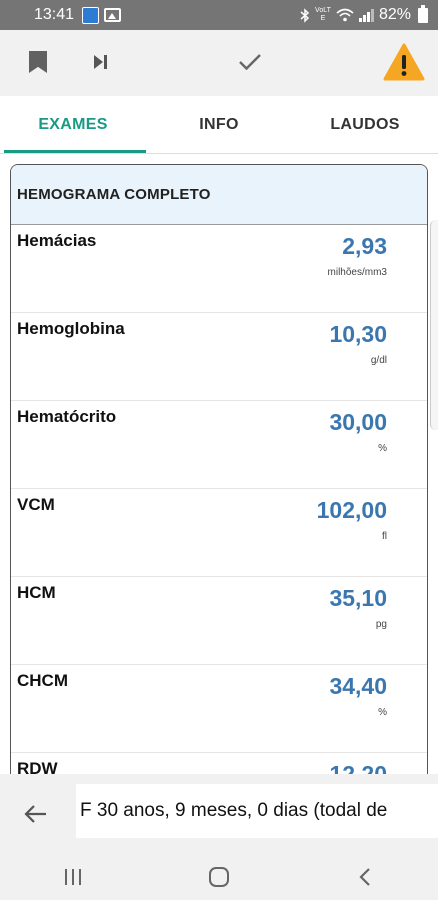 The image size is (438, 900). I want to click on status-bar: 13:41 VoLTE 82%, so click(219, 15).